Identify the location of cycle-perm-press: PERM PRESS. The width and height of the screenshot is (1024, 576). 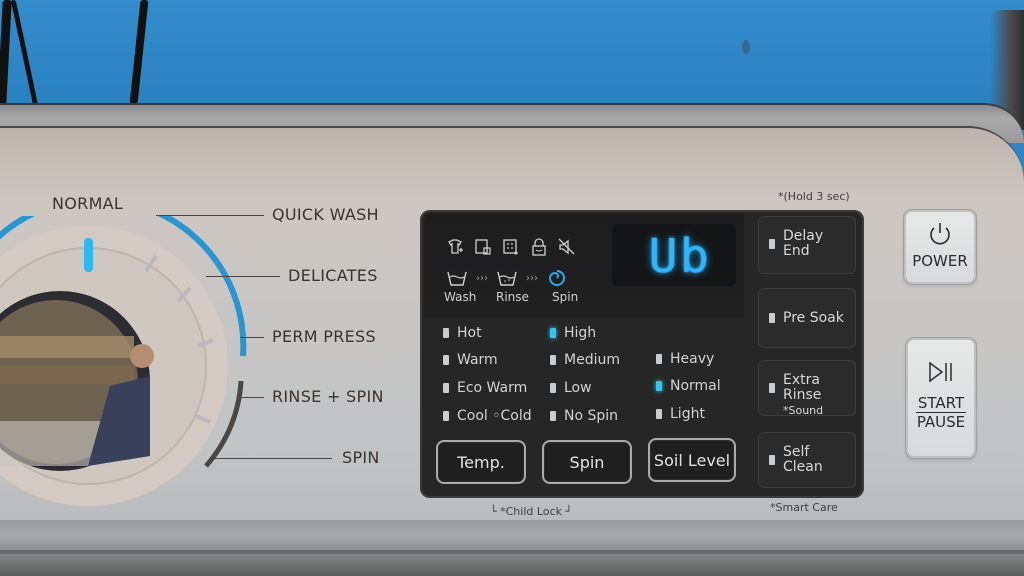
(324, 336).